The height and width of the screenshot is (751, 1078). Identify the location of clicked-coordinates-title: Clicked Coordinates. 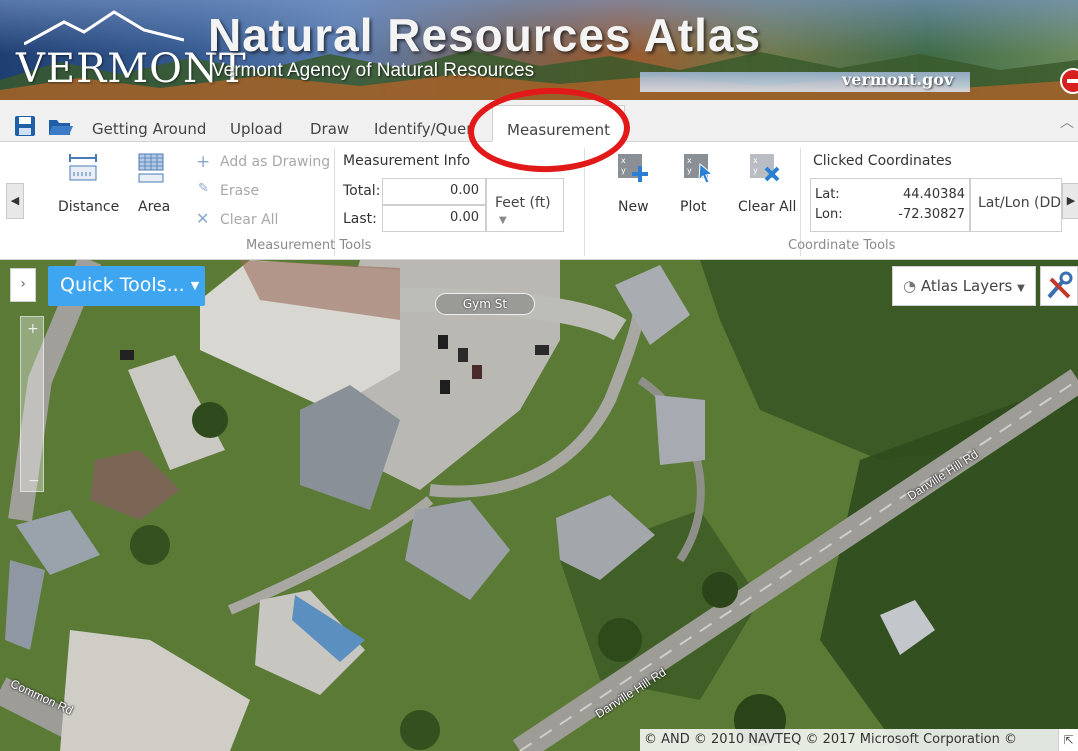
(882, 161).